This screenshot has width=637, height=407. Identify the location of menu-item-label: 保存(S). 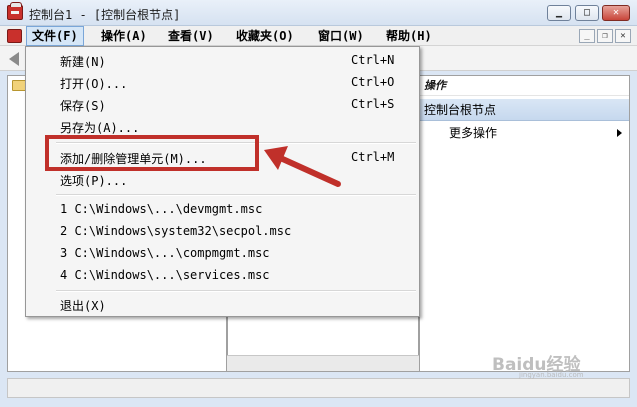
(83, 106).